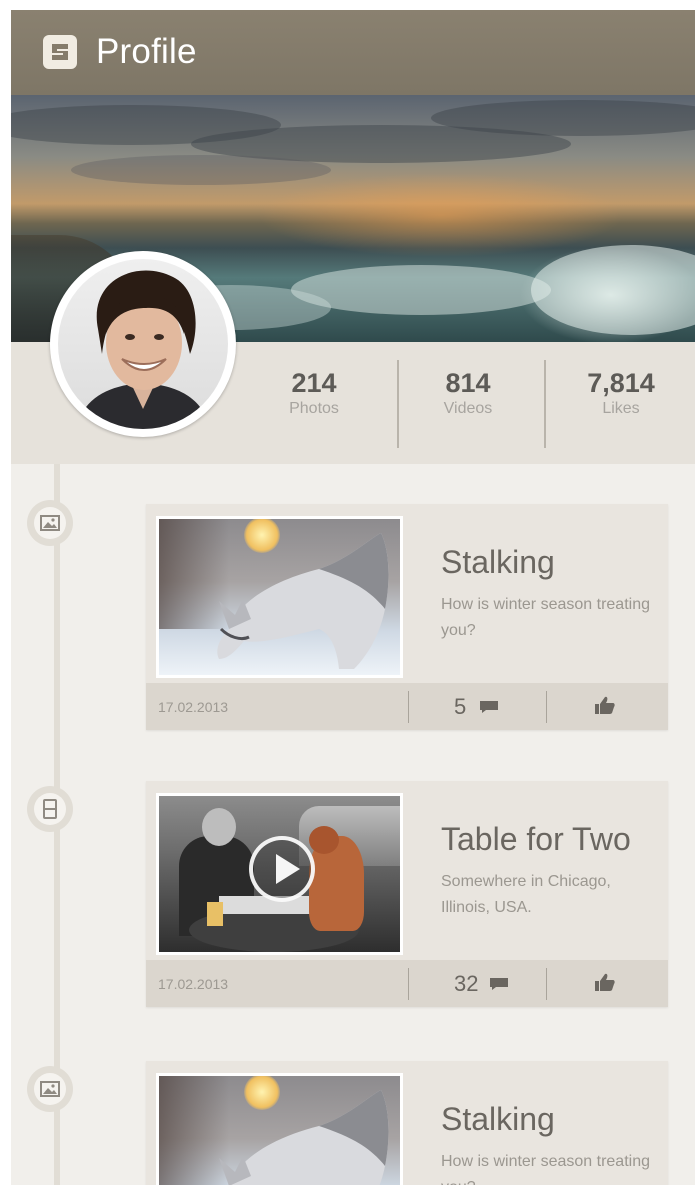  Describe the element at coordinates (536, 839) in the screenshot. I see `post-title: Table for Two` at that location.